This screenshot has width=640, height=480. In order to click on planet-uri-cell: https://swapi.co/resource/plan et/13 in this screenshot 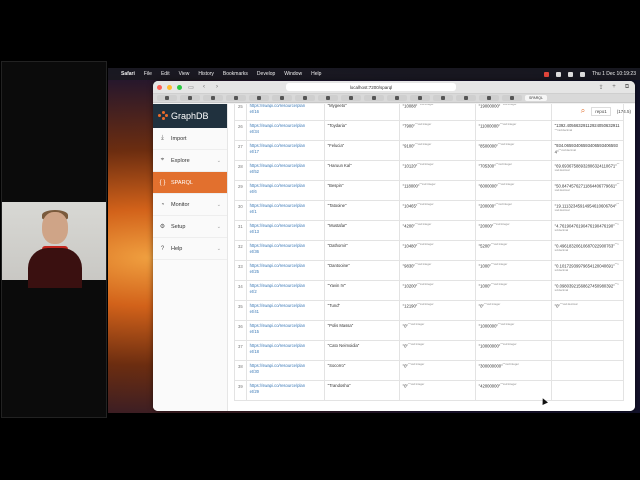, I will do `click(285, 230)`.